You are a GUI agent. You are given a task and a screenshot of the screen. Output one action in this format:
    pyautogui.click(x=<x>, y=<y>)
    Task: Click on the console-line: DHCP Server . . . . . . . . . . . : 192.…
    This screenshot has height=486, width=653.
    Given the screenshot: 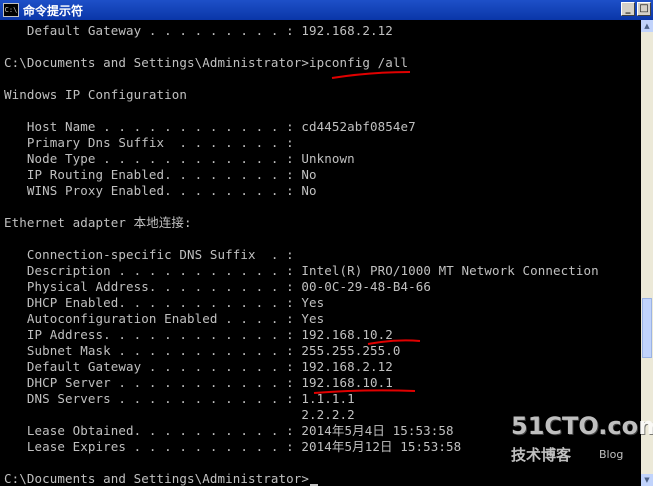 What is the action you would take?
    pyautogui.click(x=198, y=382)
    